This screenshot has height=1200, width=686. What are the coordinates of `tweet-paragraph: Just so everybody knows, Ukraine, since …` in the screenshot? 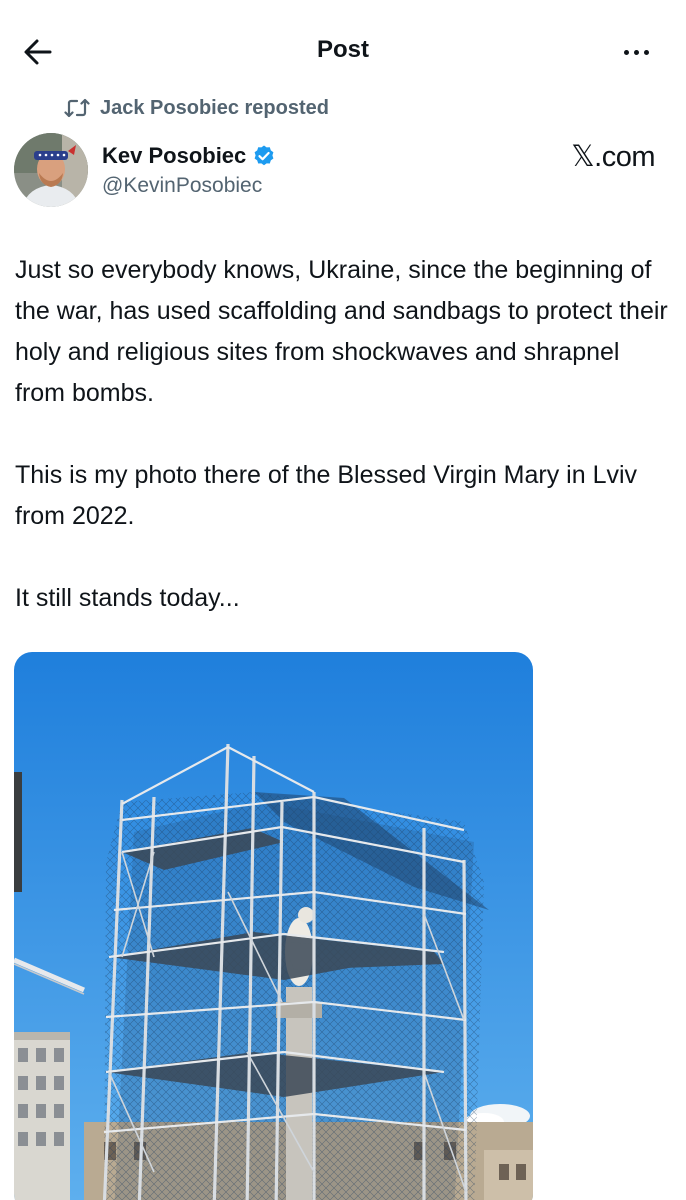 It's located at (341, 331).